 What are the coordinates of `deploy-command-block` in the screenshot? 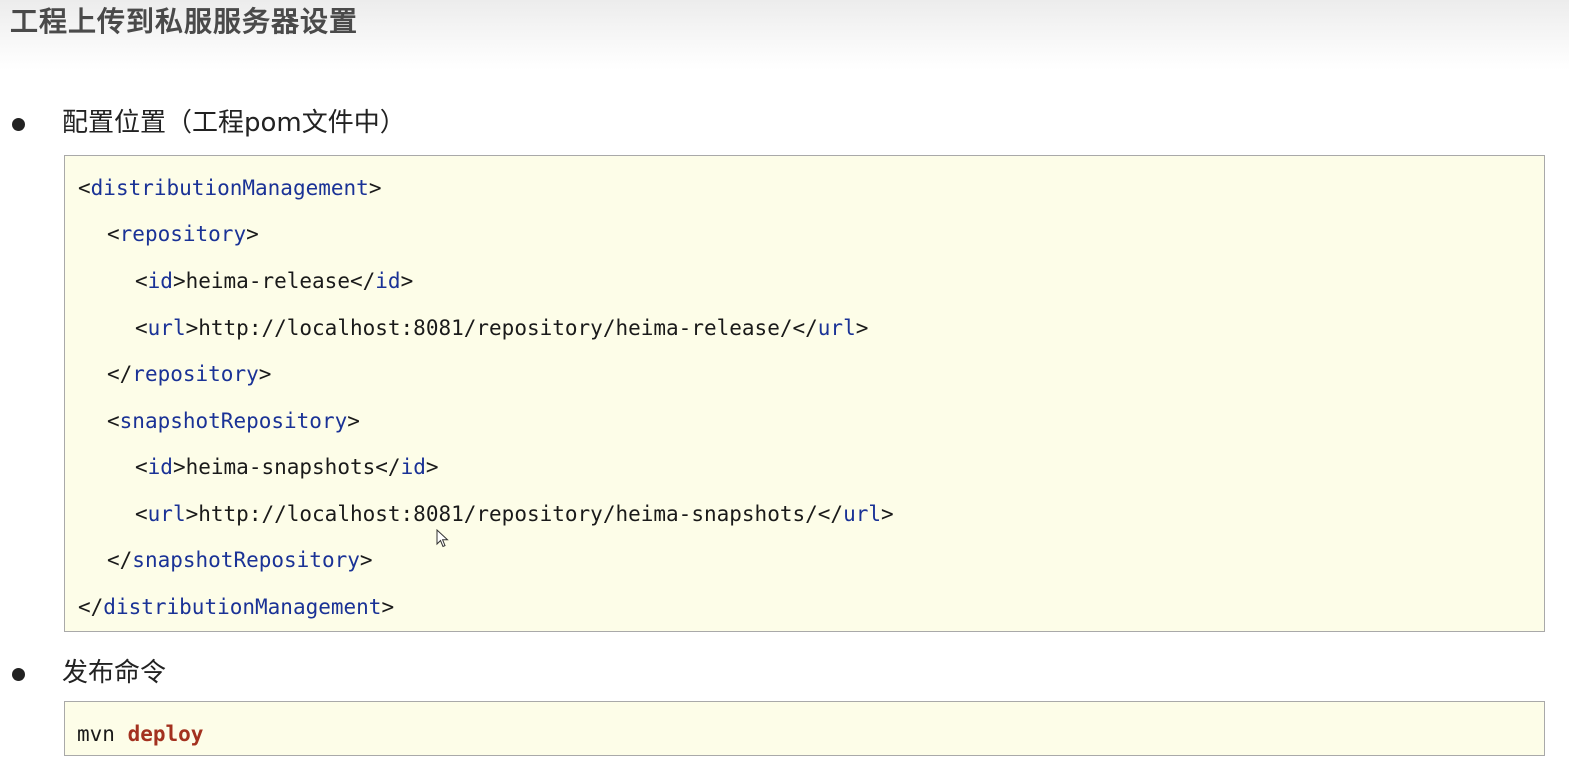 It's located at (804, 728).